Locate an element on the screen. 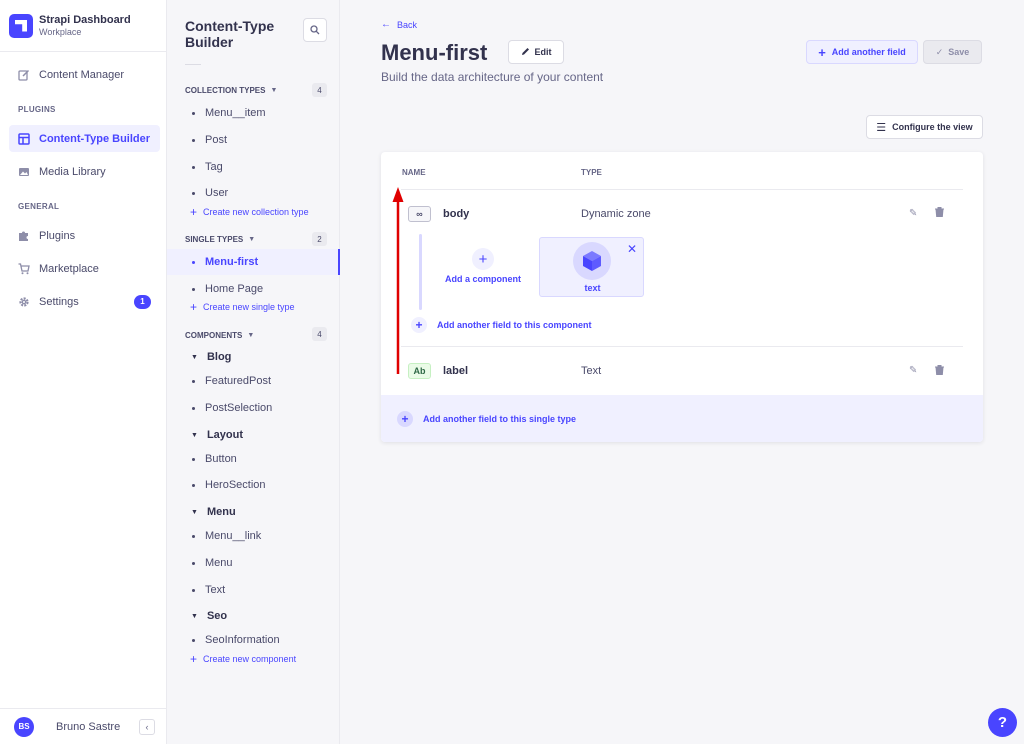  section-single-types: SINGLE TYPES ▼ is located at coordinates (220, 239).